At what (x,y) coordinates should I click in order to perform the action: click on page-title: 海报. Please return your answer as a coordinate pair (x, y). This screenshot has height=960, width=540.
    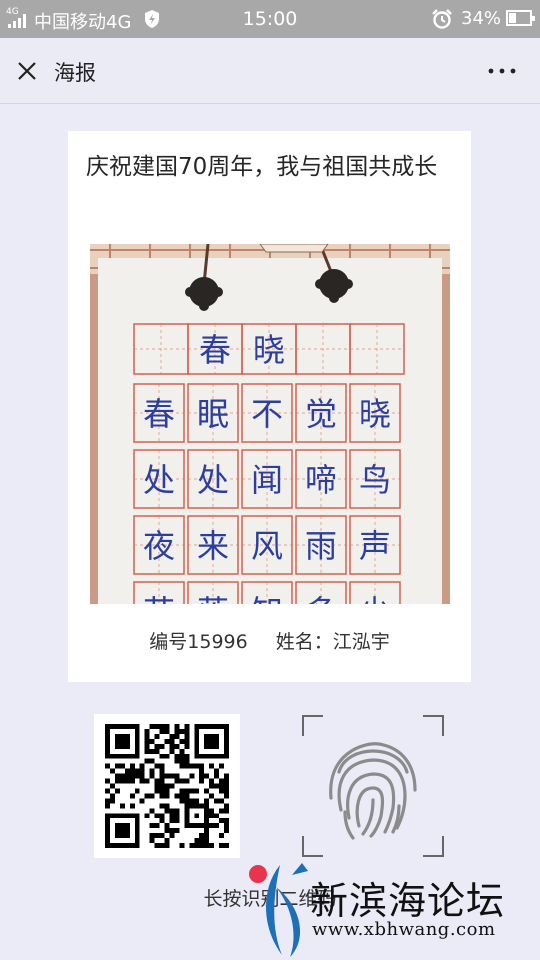
    Looking at the image, I should click on (75, 73).